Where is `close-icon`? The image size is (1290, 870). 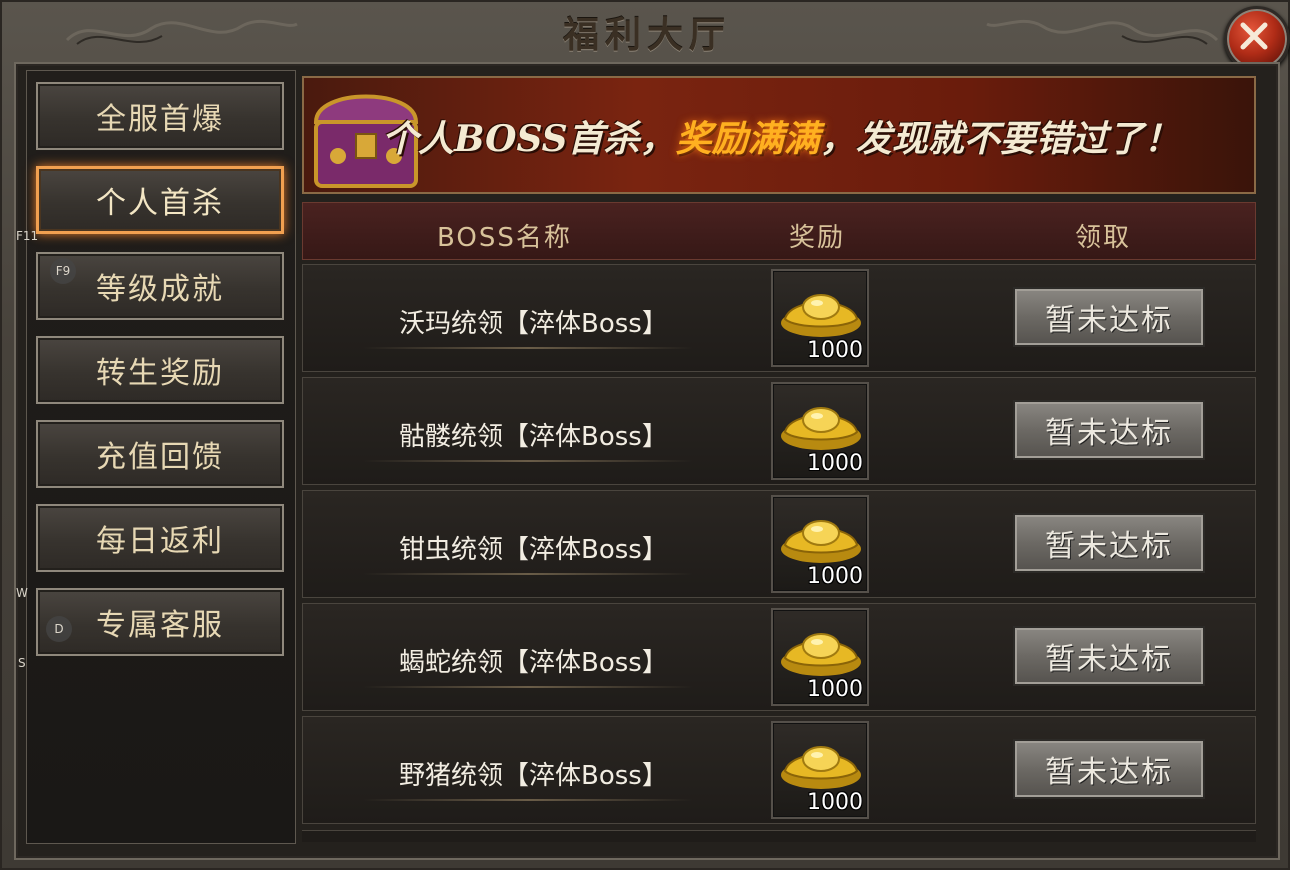
close-icon is located at coordinates (1254, 36).